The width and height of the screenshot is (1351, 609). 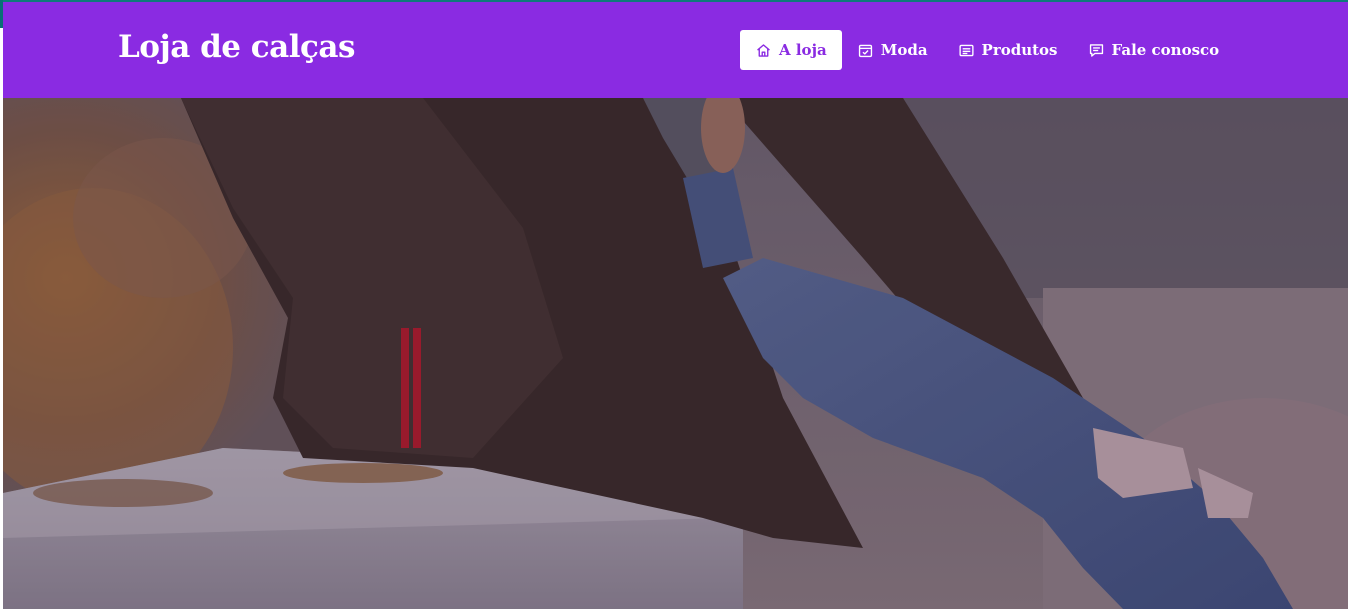 What do you see at coordinates (803, 50) in the screenshot?
I see `nav-label-a-loja: A loja` at bounding box center [803, 50].